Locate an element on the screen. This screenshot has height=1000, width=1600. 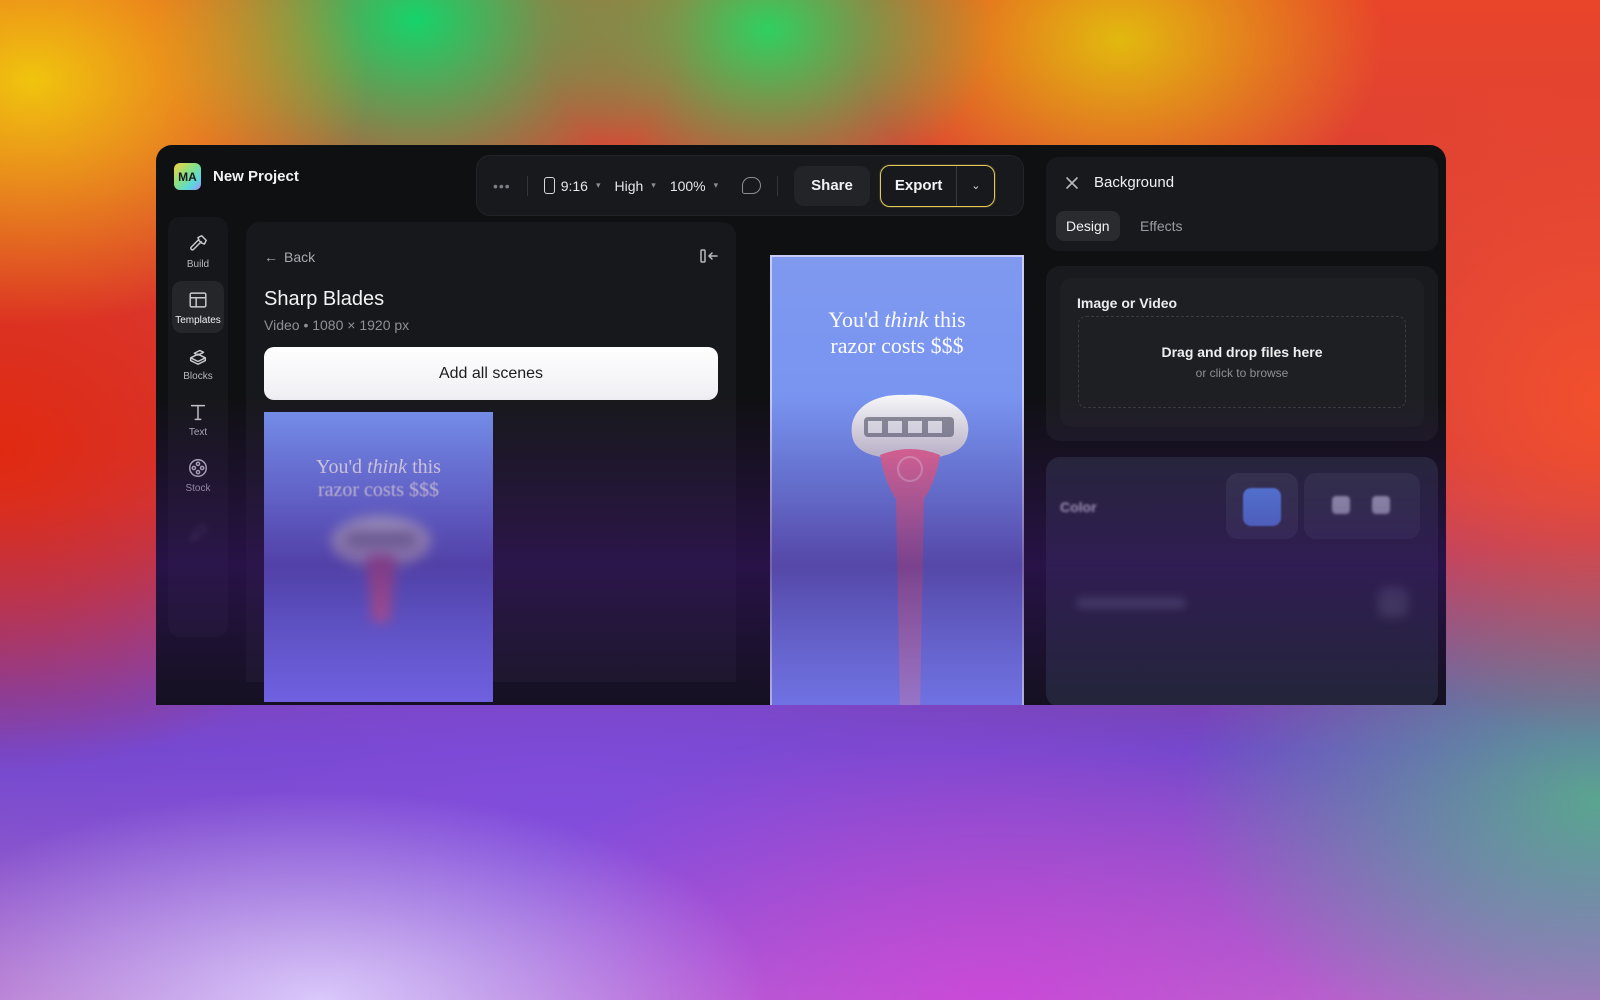
export-options-button: ⌄ is located at coordinates (975, 185).